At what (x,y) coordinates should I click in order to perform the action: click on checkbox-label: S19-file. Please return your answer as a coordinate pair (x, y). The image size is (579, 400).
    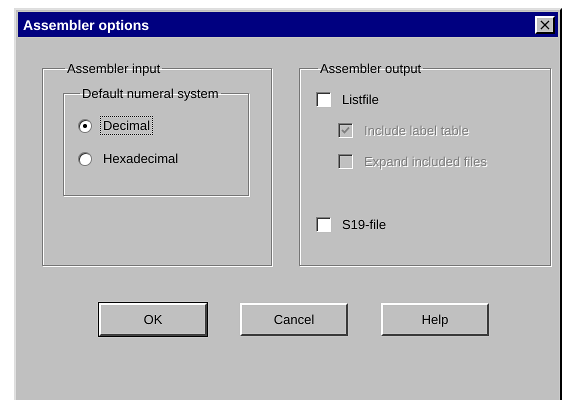
    Looking at the image, I should click on (364, 225).